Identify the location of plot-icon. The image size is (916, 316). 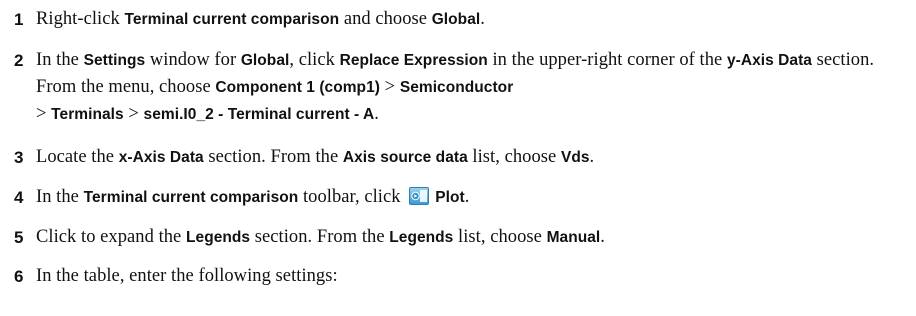
(419, 196).